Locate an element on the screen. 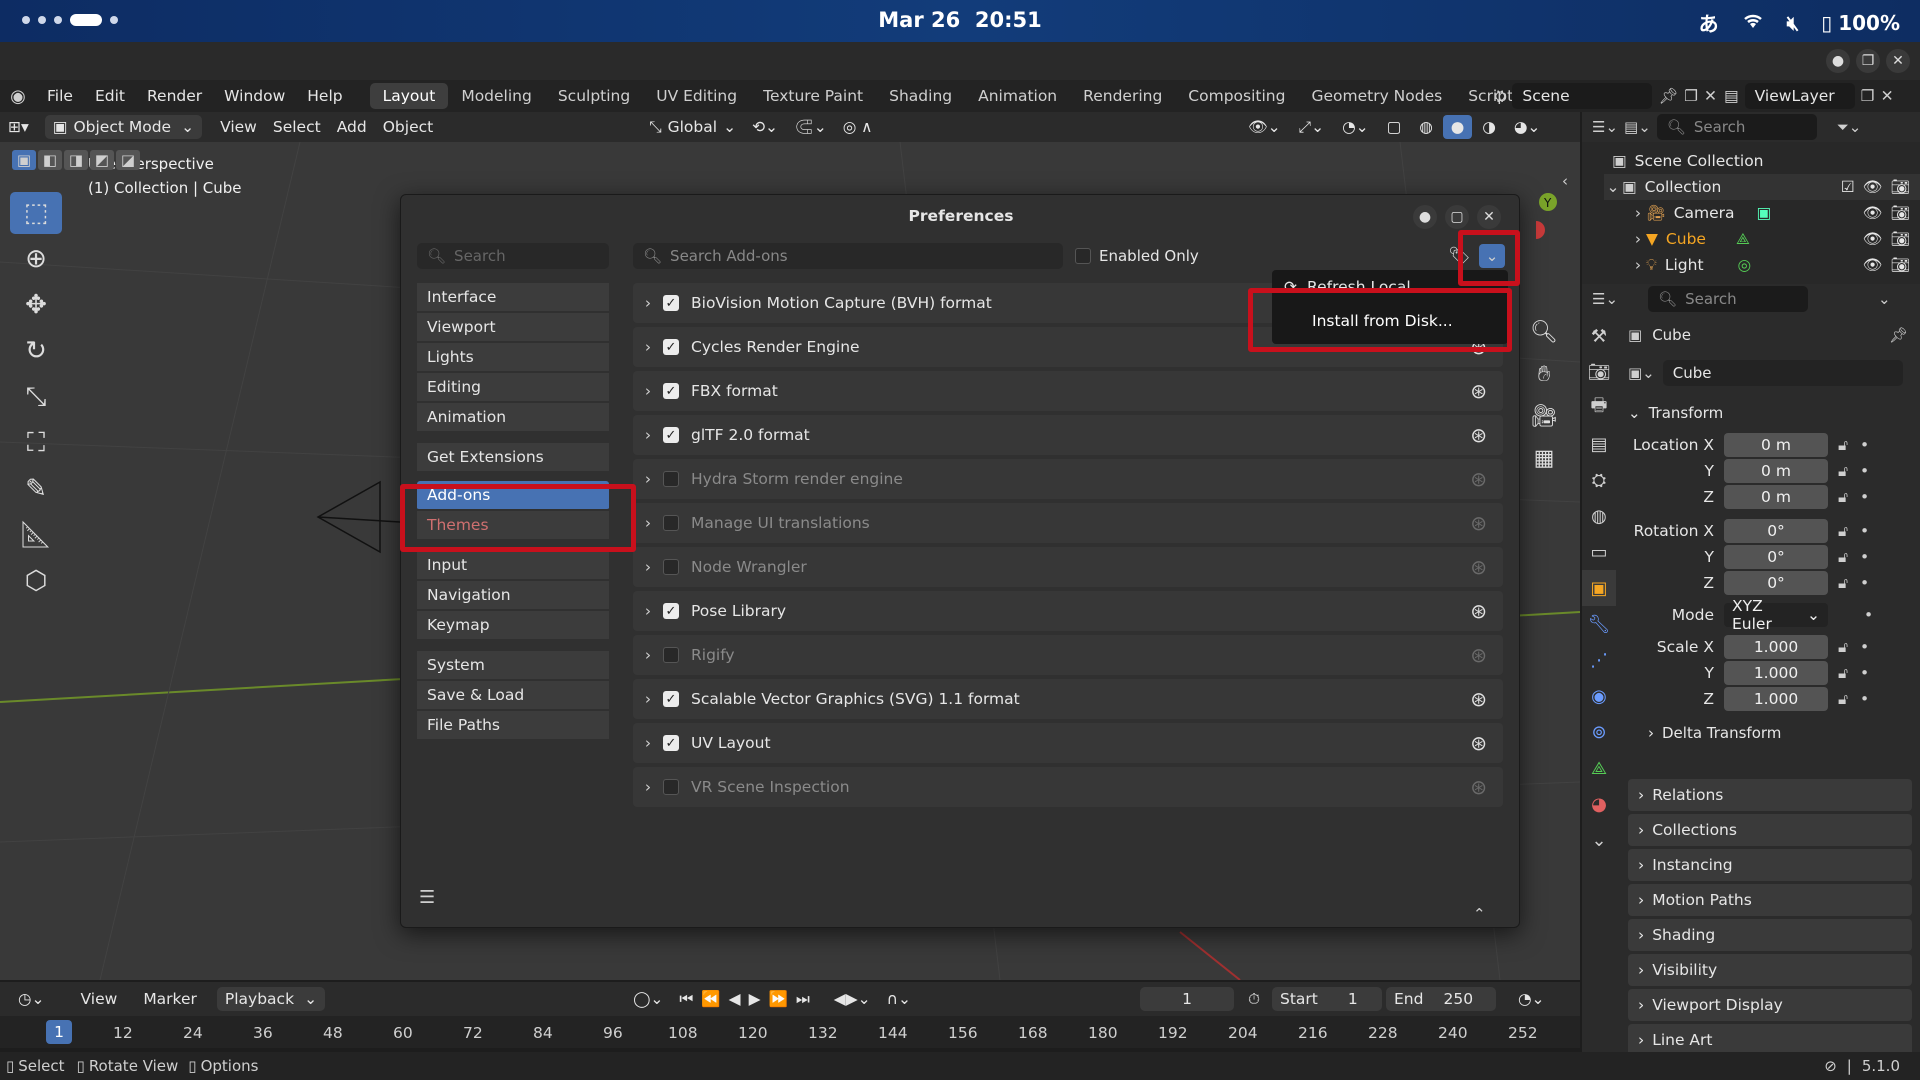 The image size is (1920, 1080). addon-row: › ✓ Pose Library ⊛ is located at coordinates (1068, 611).